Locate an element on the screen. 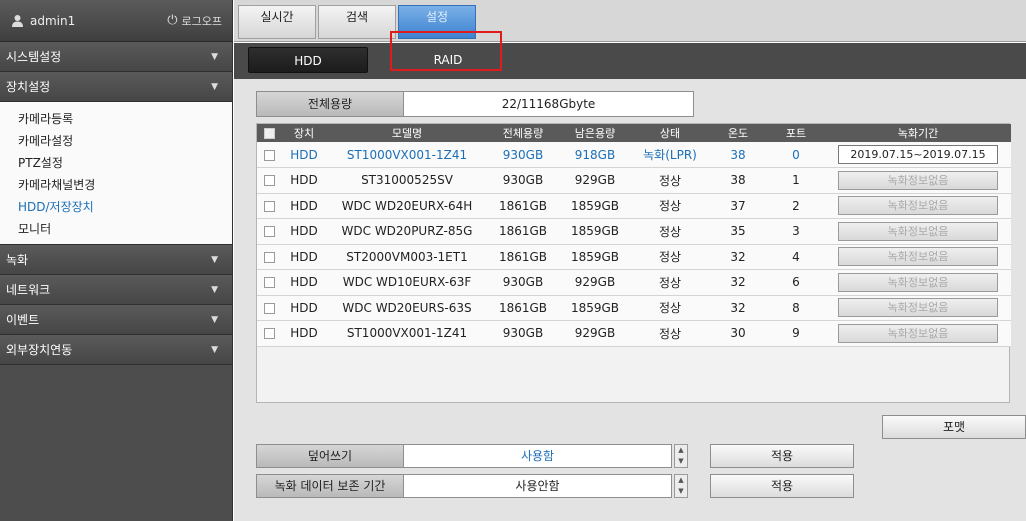  cell-free: 1859GB is located at coordinates (595, 231).